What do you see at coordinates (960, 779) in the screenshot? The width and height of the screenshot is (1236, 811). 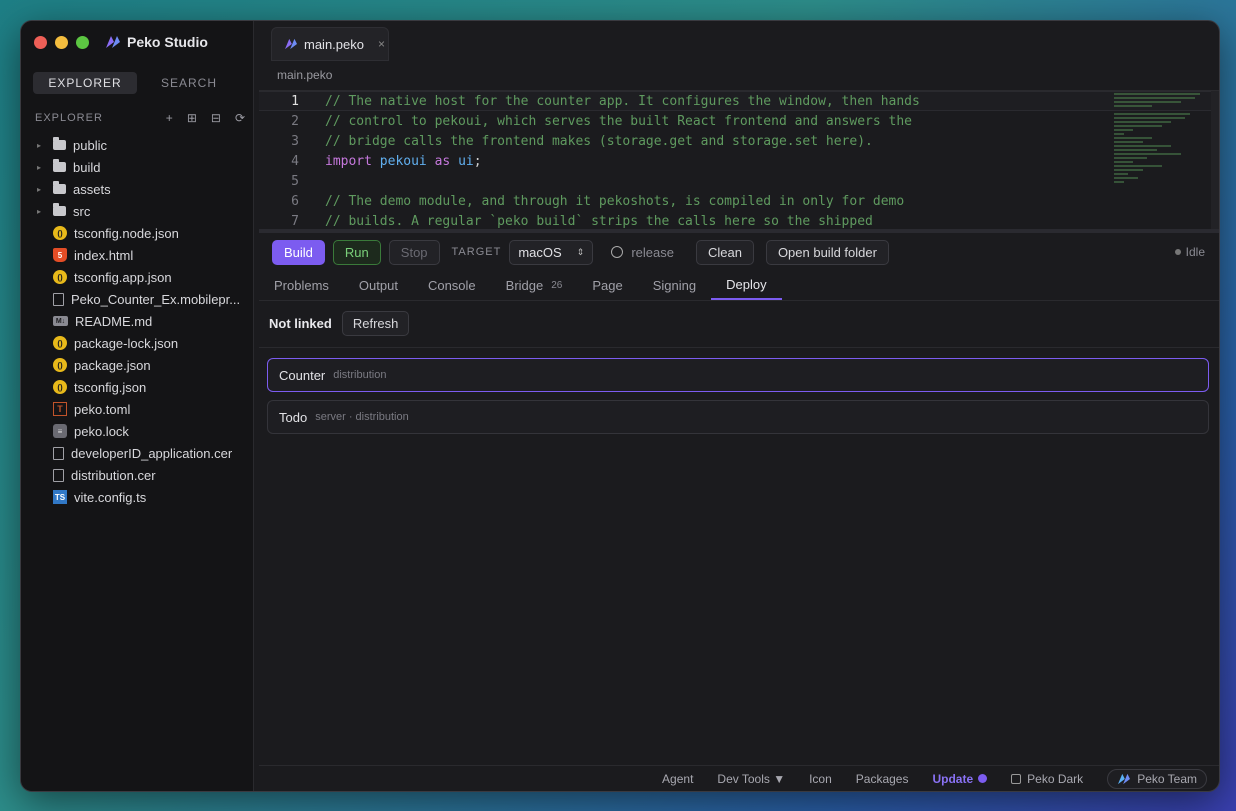 I see `update-button: Update` at bounding box center [960, 779].